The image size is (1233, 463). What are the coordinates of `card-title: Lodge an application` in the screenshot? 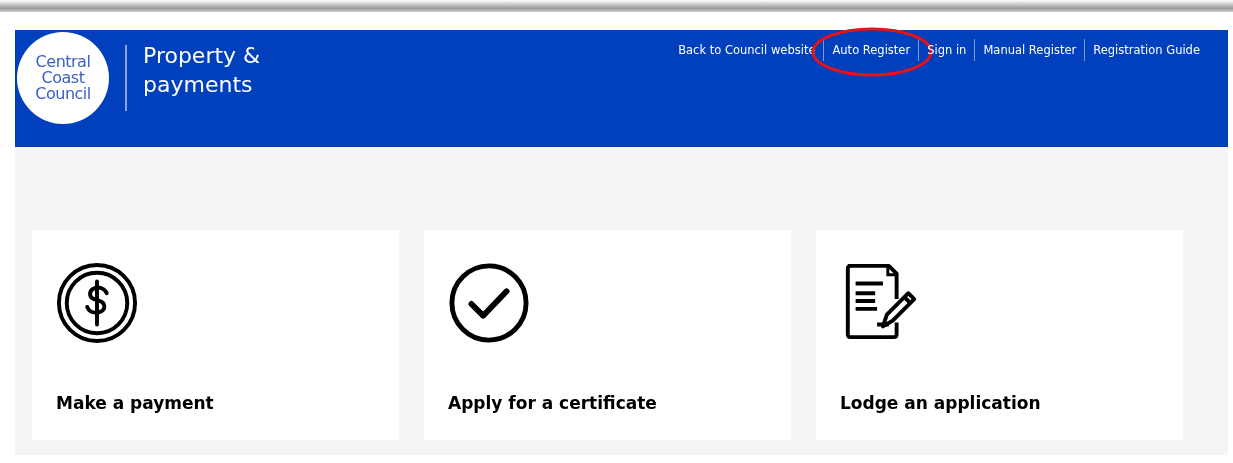 It's located at (941, 403).